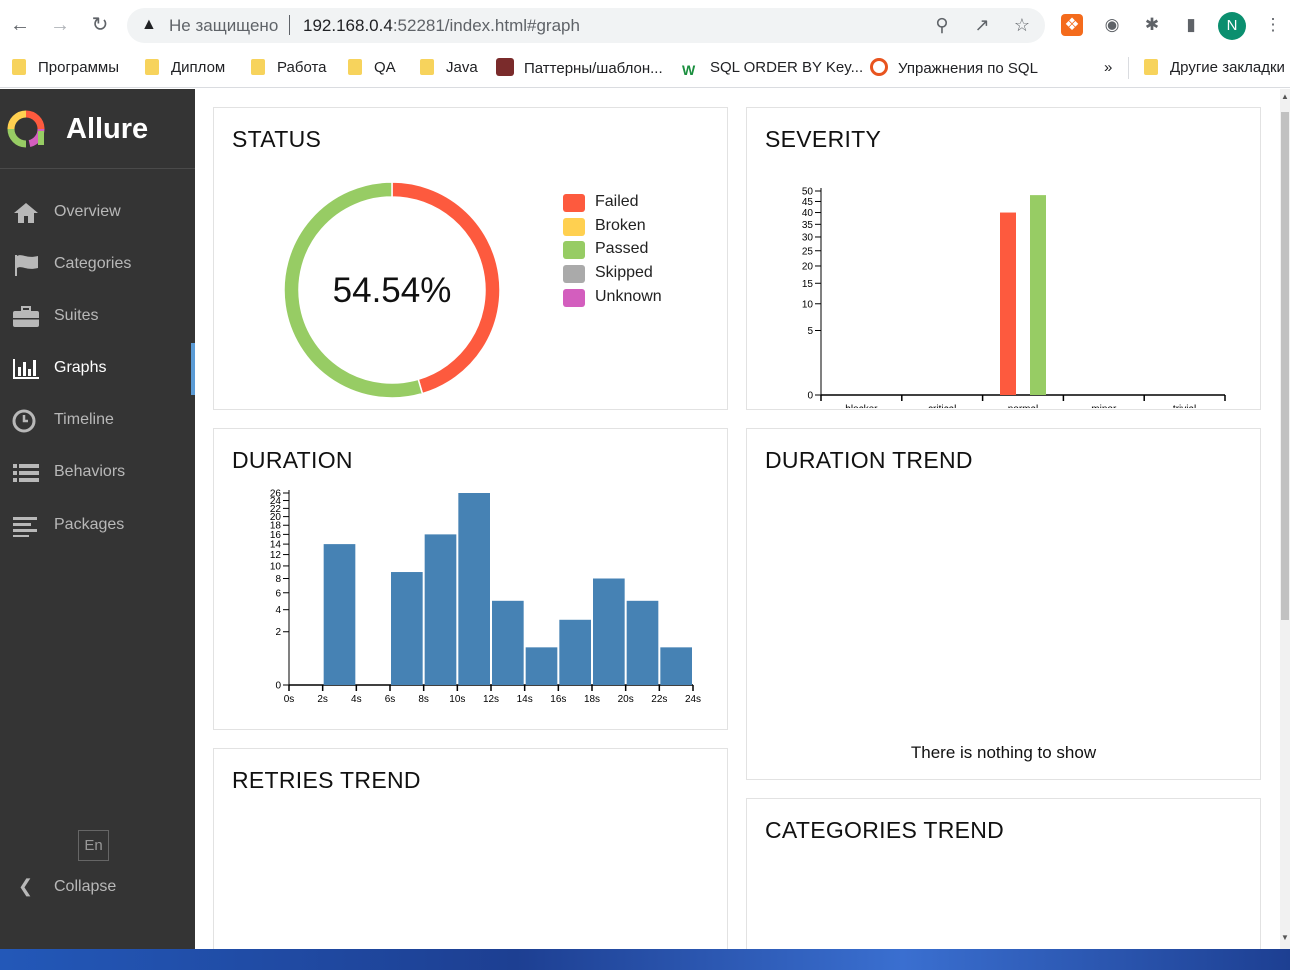 The image size is (1290, 970). I want to click on sidebar-item-graphs: Graphs, so click(97, 369).